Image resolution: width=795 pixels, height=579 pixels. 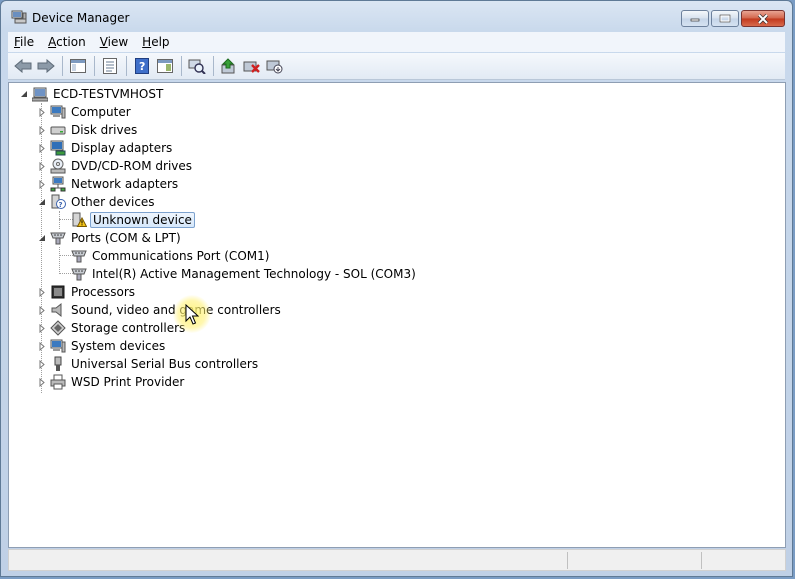 I want to click on tree-item-disk-drives: Disk drives, so click(x=88, y=130).